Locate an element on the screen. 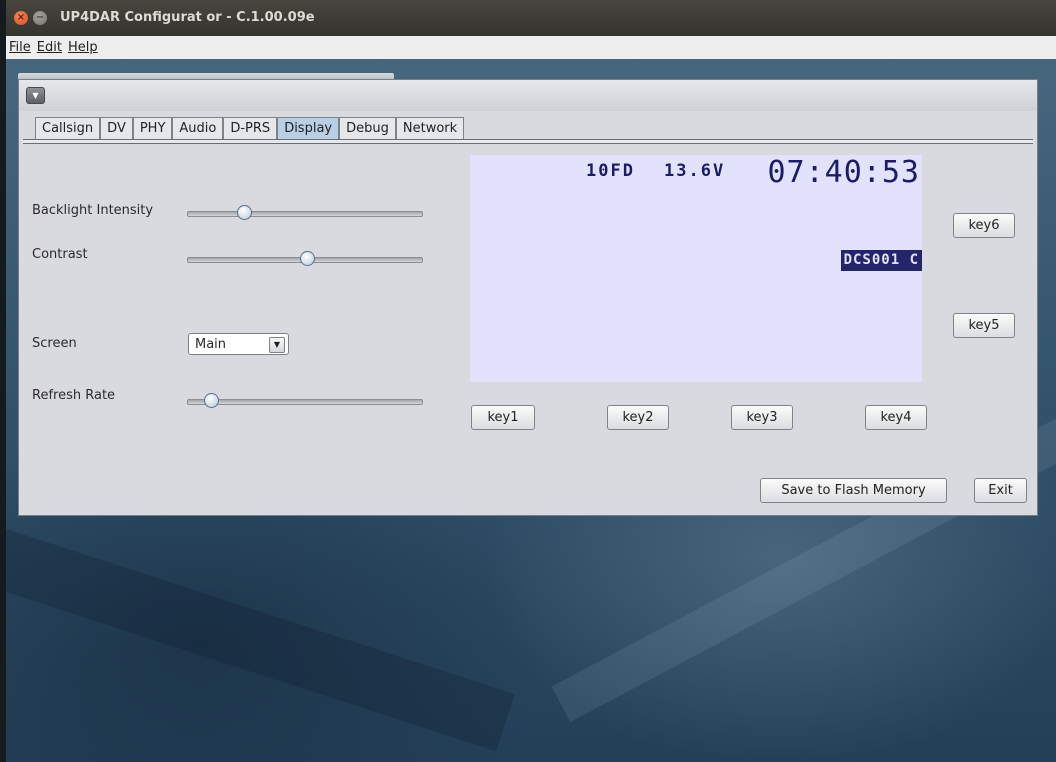 The height and width of the screenshot is (762, 1056). save-flash-button: Save to Flash Memory is located at coordinates (853, 490).